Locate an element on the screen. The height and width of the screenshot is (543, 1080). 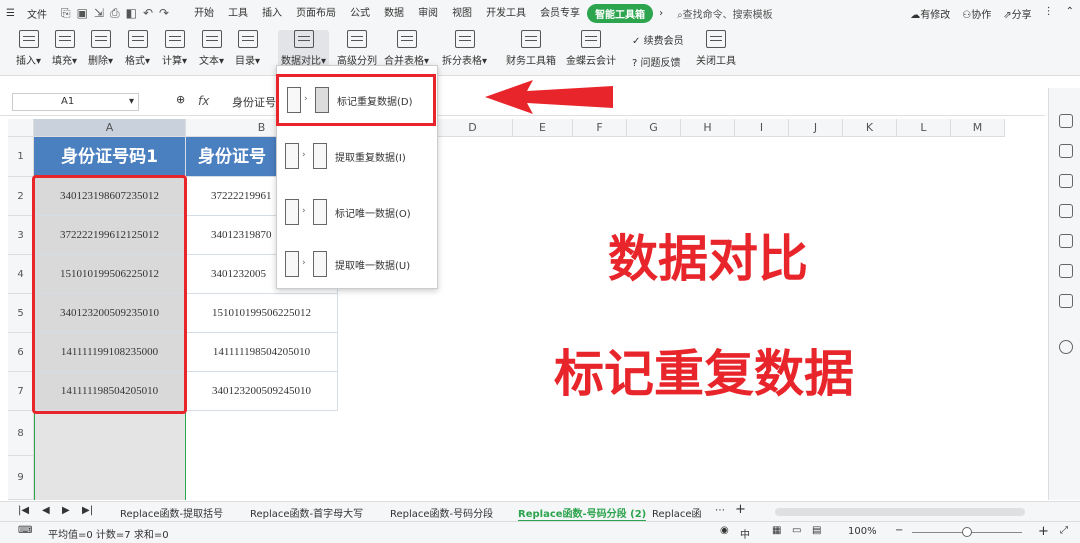
select-all-corner is located at coordinates (21, 128).